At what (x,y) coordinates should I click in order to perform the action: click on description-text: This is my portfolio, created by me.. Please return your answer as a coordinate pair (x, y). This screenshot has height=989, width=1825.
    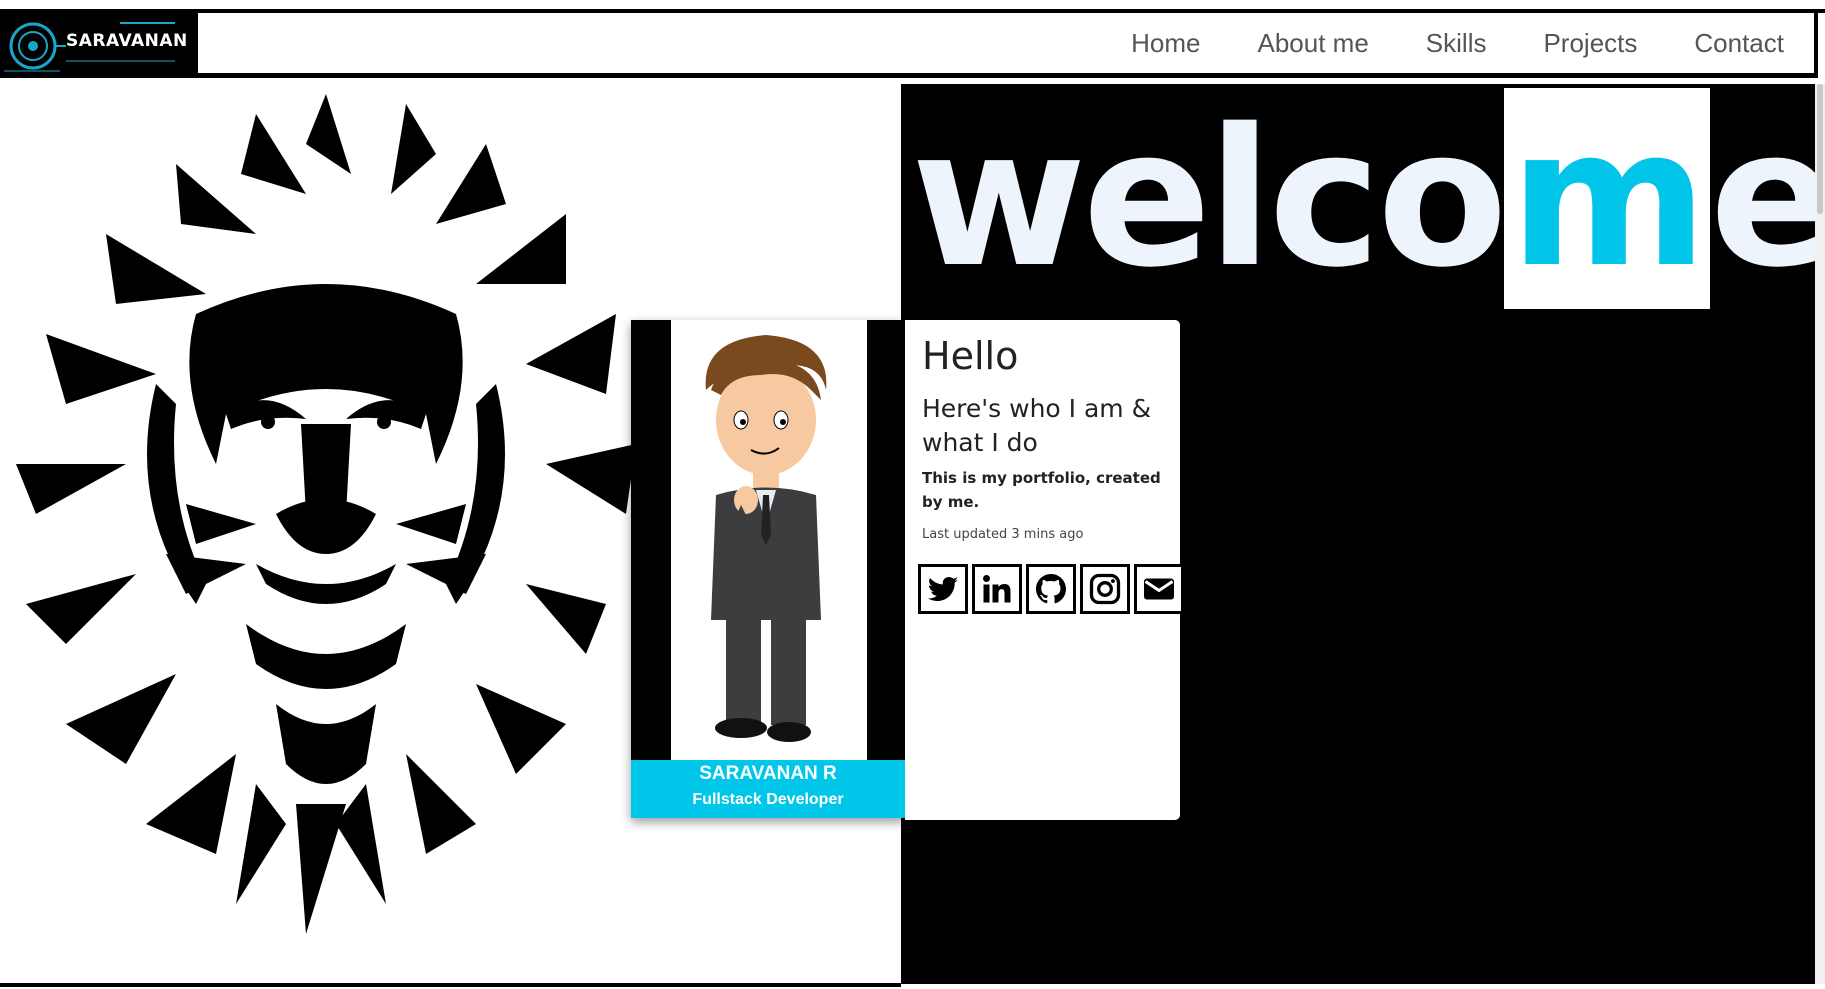
    Looking at the image, I should click on (1041, 490).